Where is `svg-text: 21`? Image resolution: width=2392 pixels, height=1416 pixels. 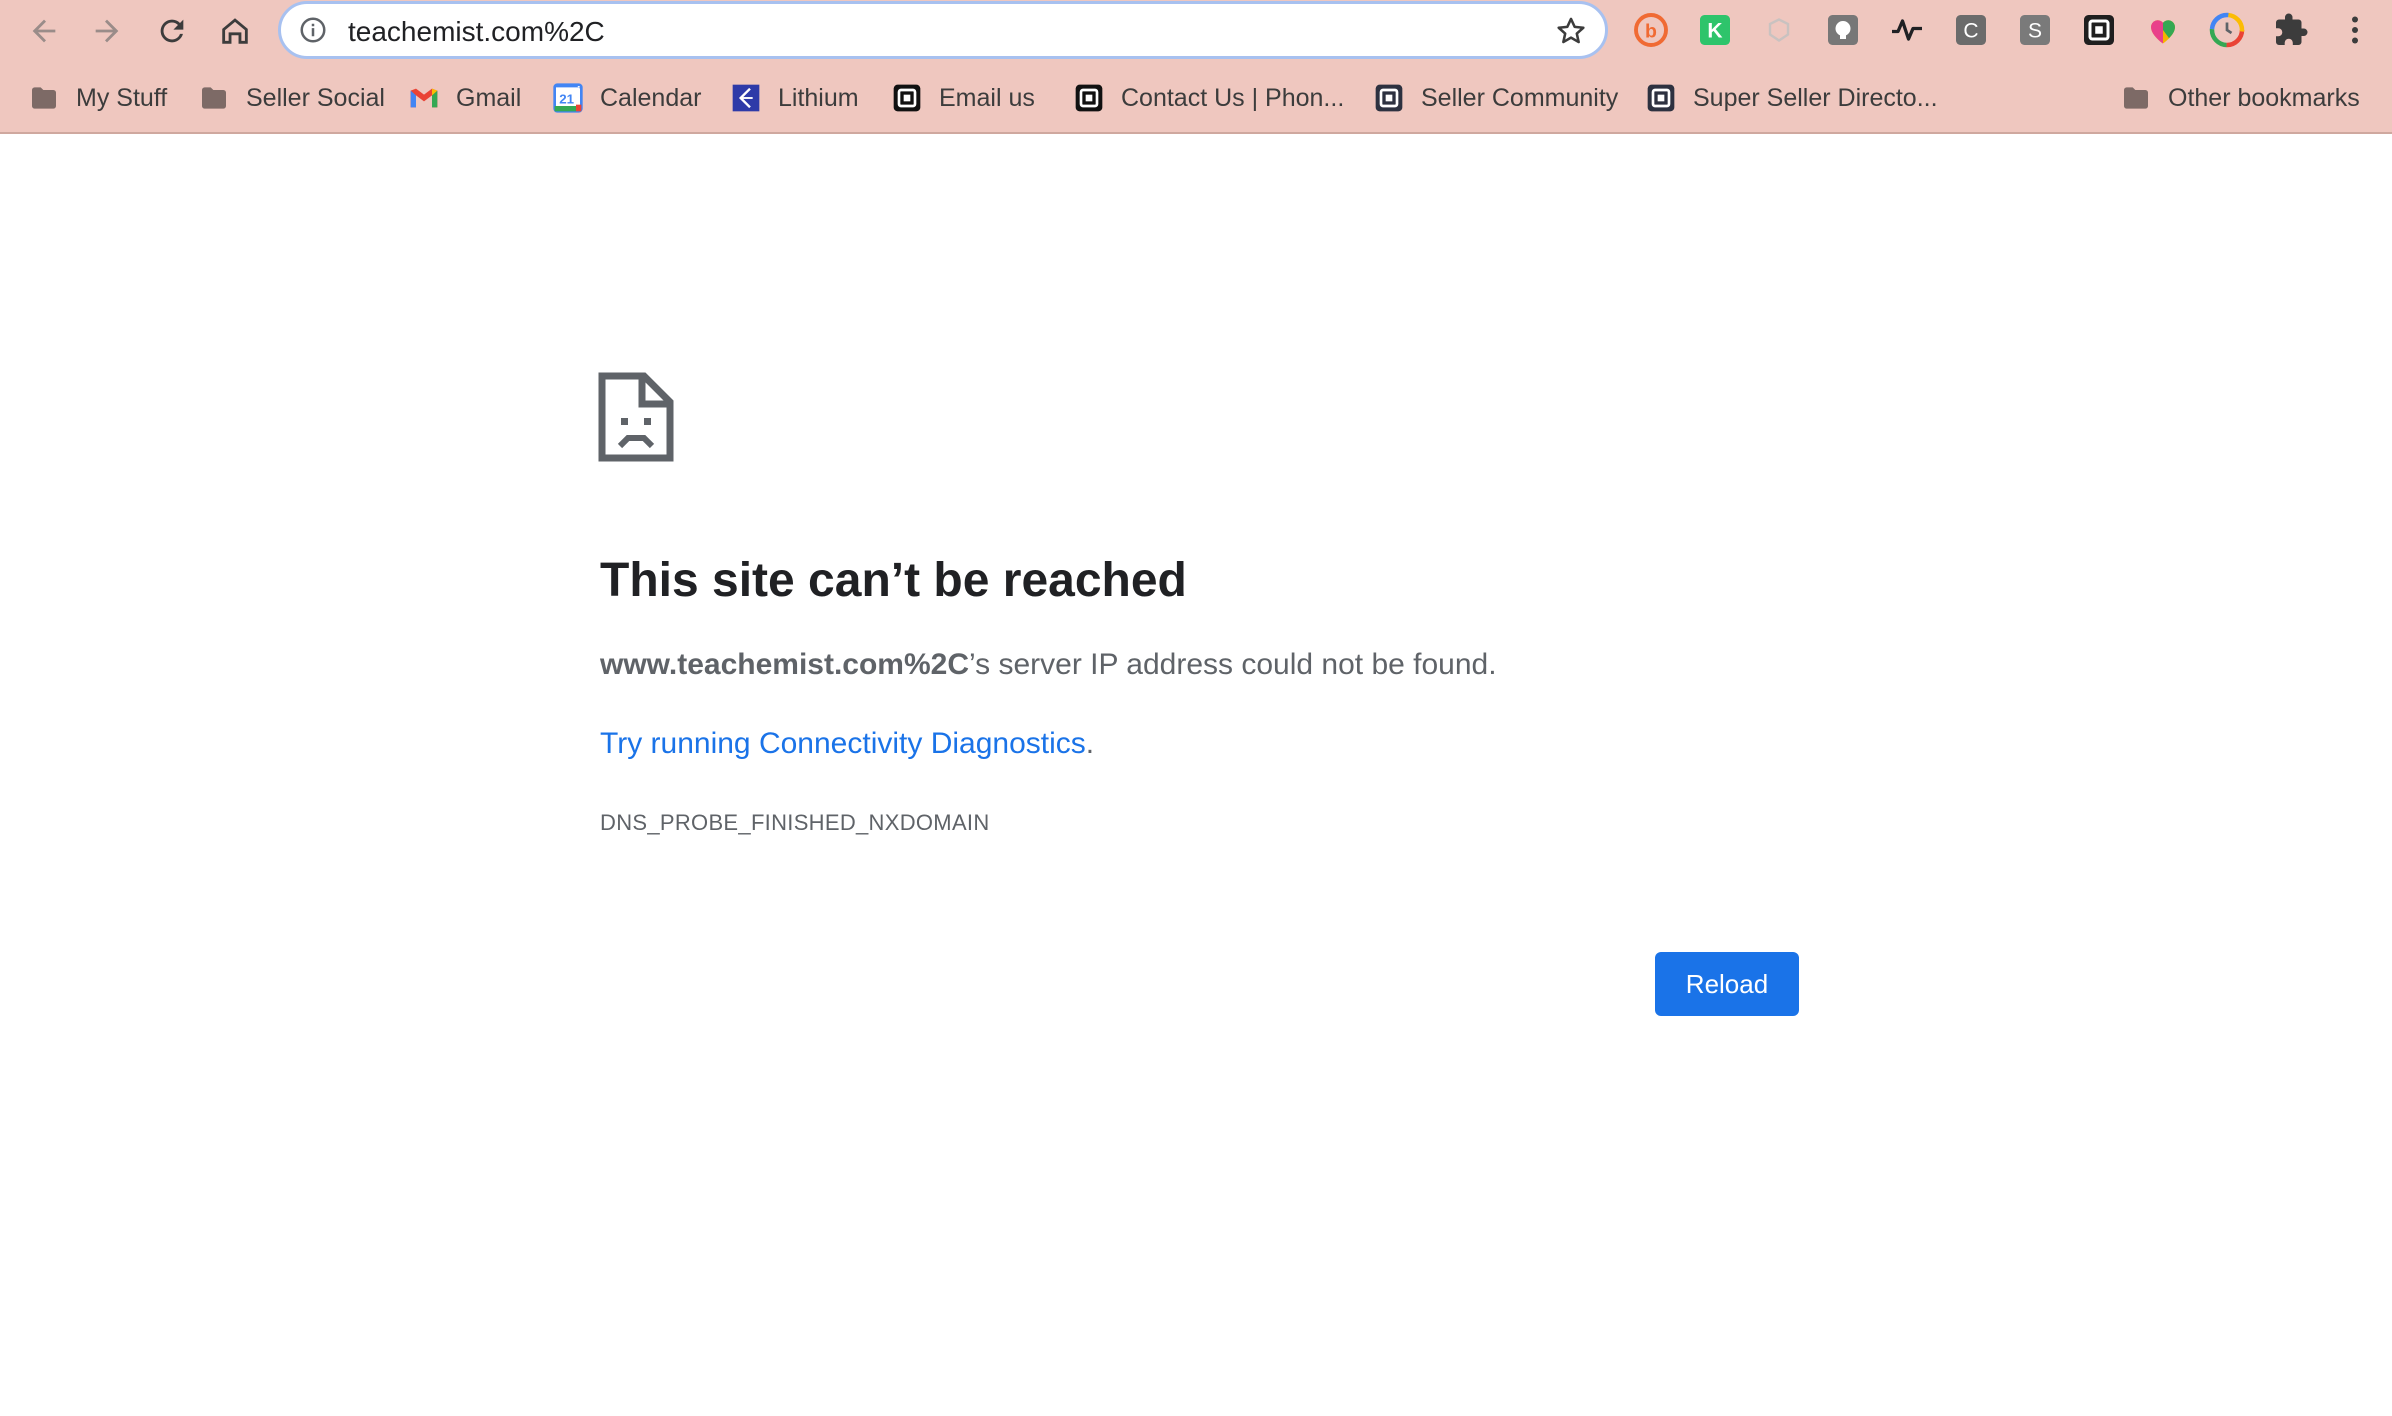 svg-text: 21 is located at coordinates (566, 98).